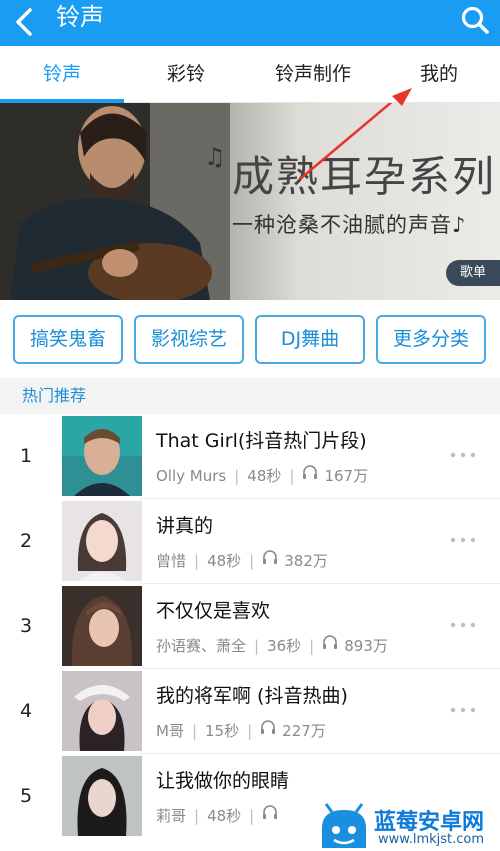 The height and width of the screenshot is (851, 500). What do you see at coordinates (250, 626) in the screenshot?
I see `list-item: 3 不仅仅是喜欢 孙语赛、萧全 | 36秒 | 893万` at bounding box center [250, 626].